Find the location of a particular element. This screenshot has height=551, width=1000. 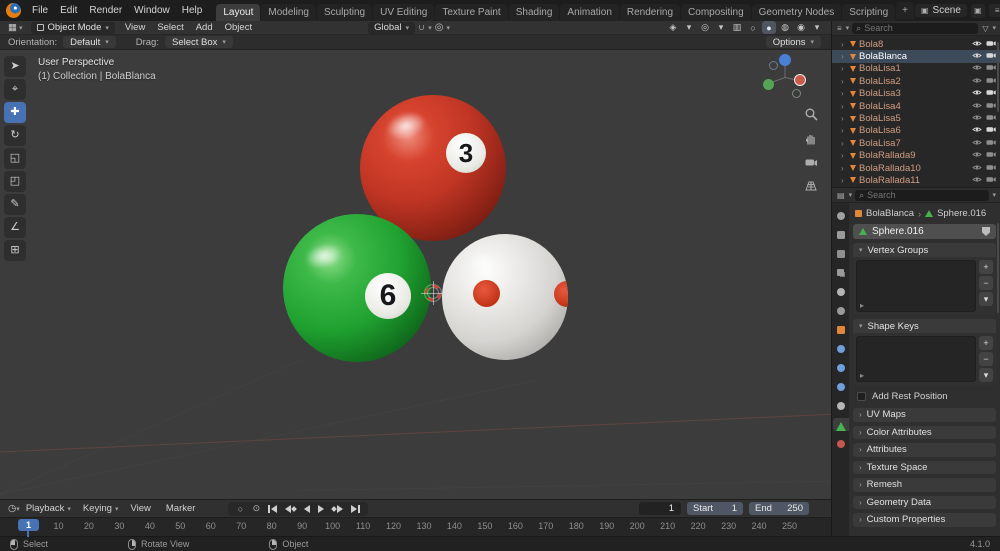

mesh-name-field: Sphere.016 is located at coordinates (924, 231).